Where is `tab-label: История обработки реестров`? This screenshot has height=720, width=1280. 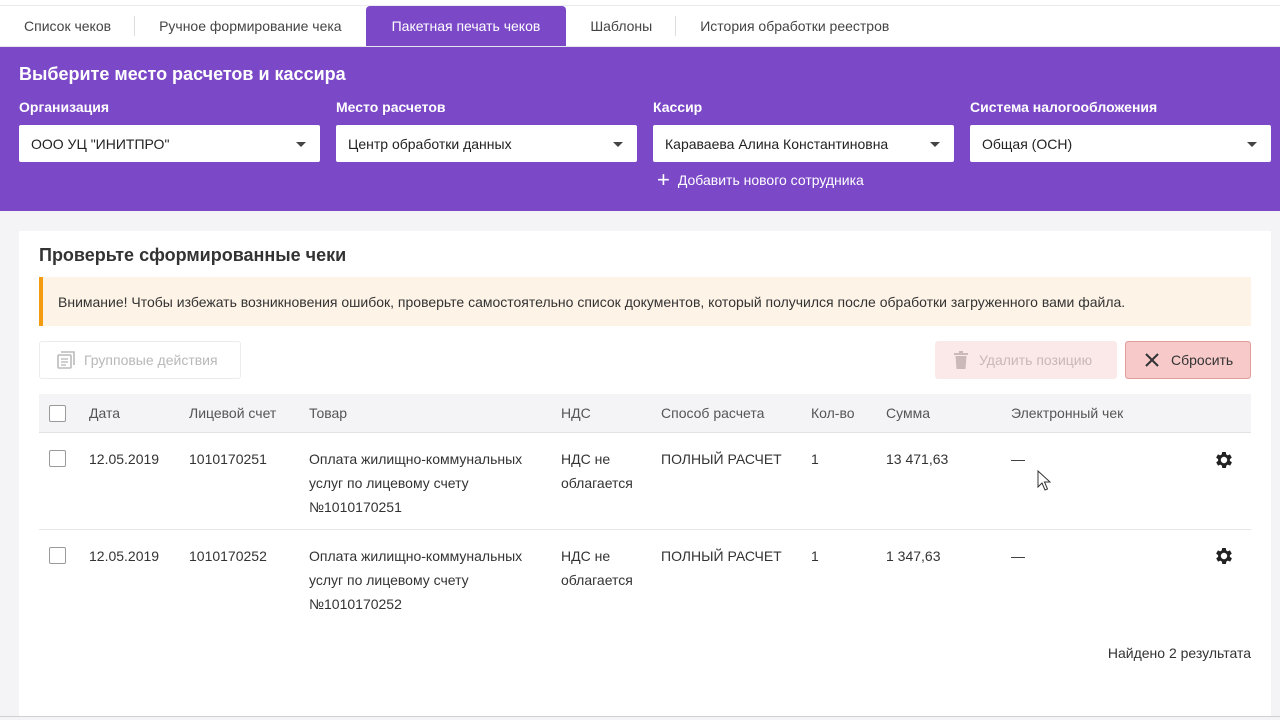
tab-label: История обработки реестров is located at coordinates (795, 26).